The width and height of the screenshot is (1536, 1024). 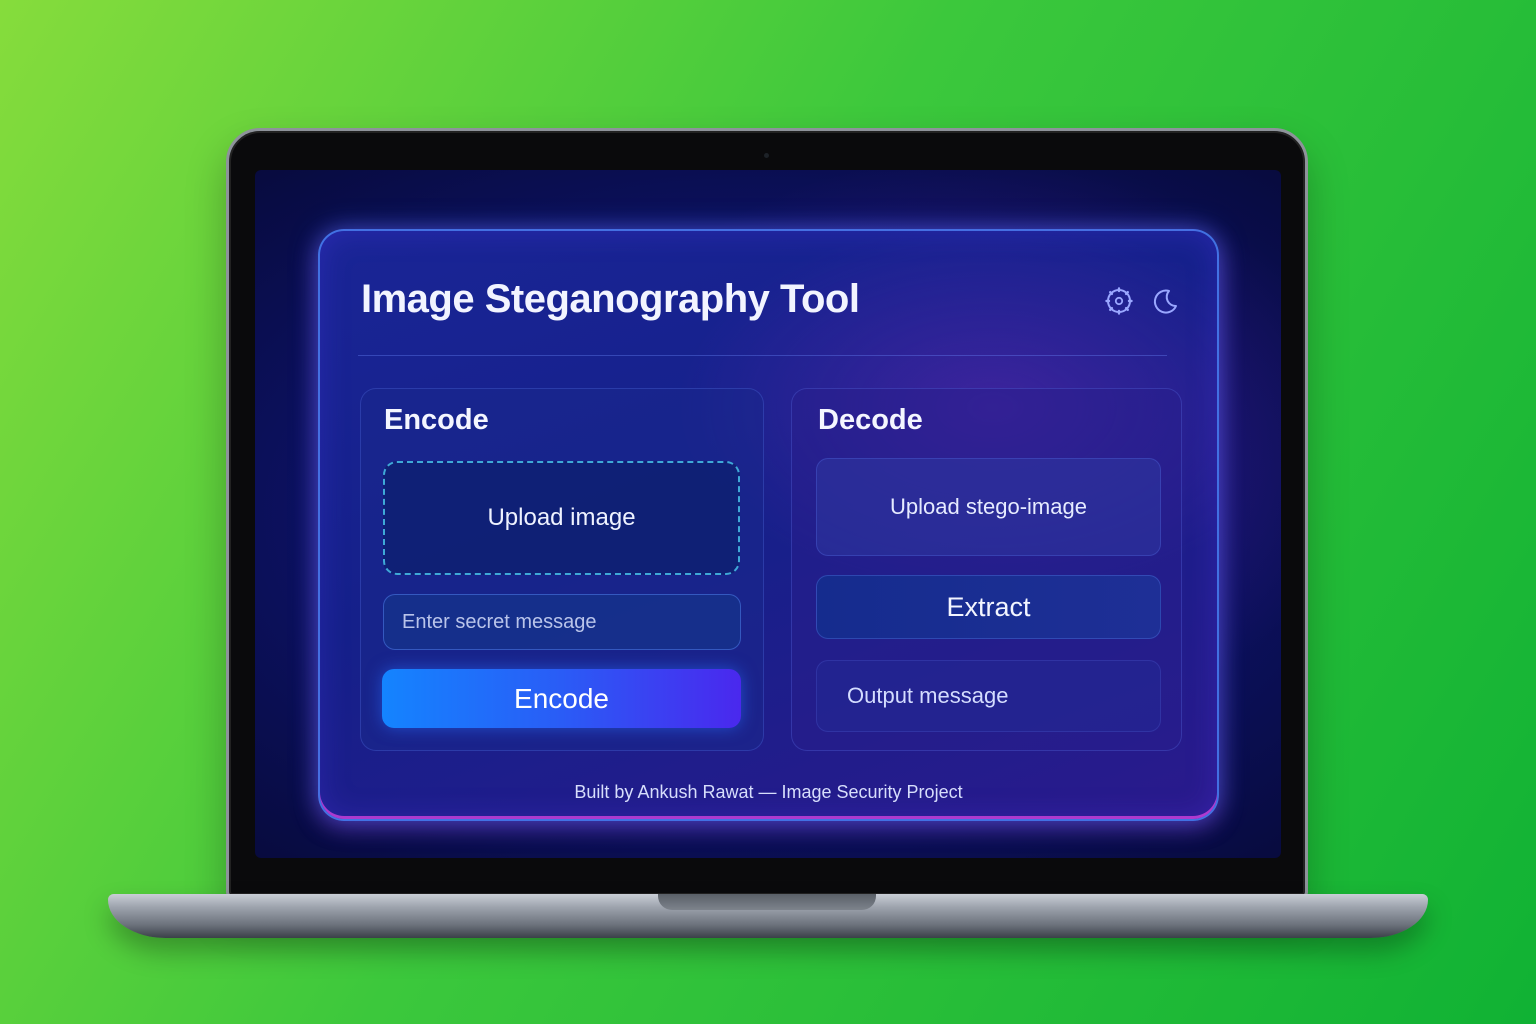 I want to click on encode-panel: Encode Upload image Encode, so click(x=562, y=569).